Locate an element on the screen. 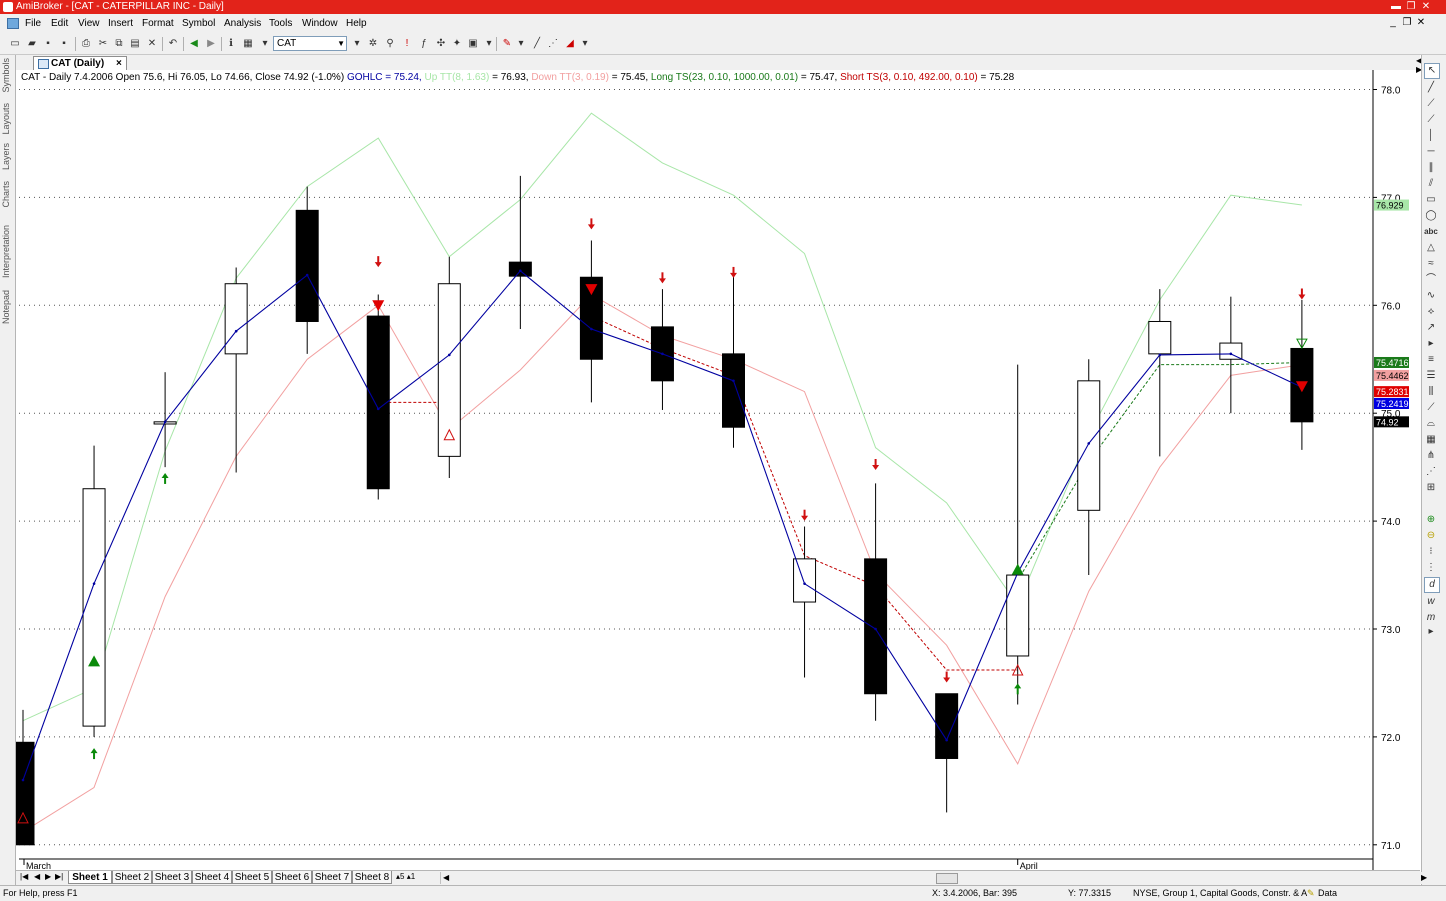  mdi-restore-icon: ❐ is located at coordinates (1407, 22).